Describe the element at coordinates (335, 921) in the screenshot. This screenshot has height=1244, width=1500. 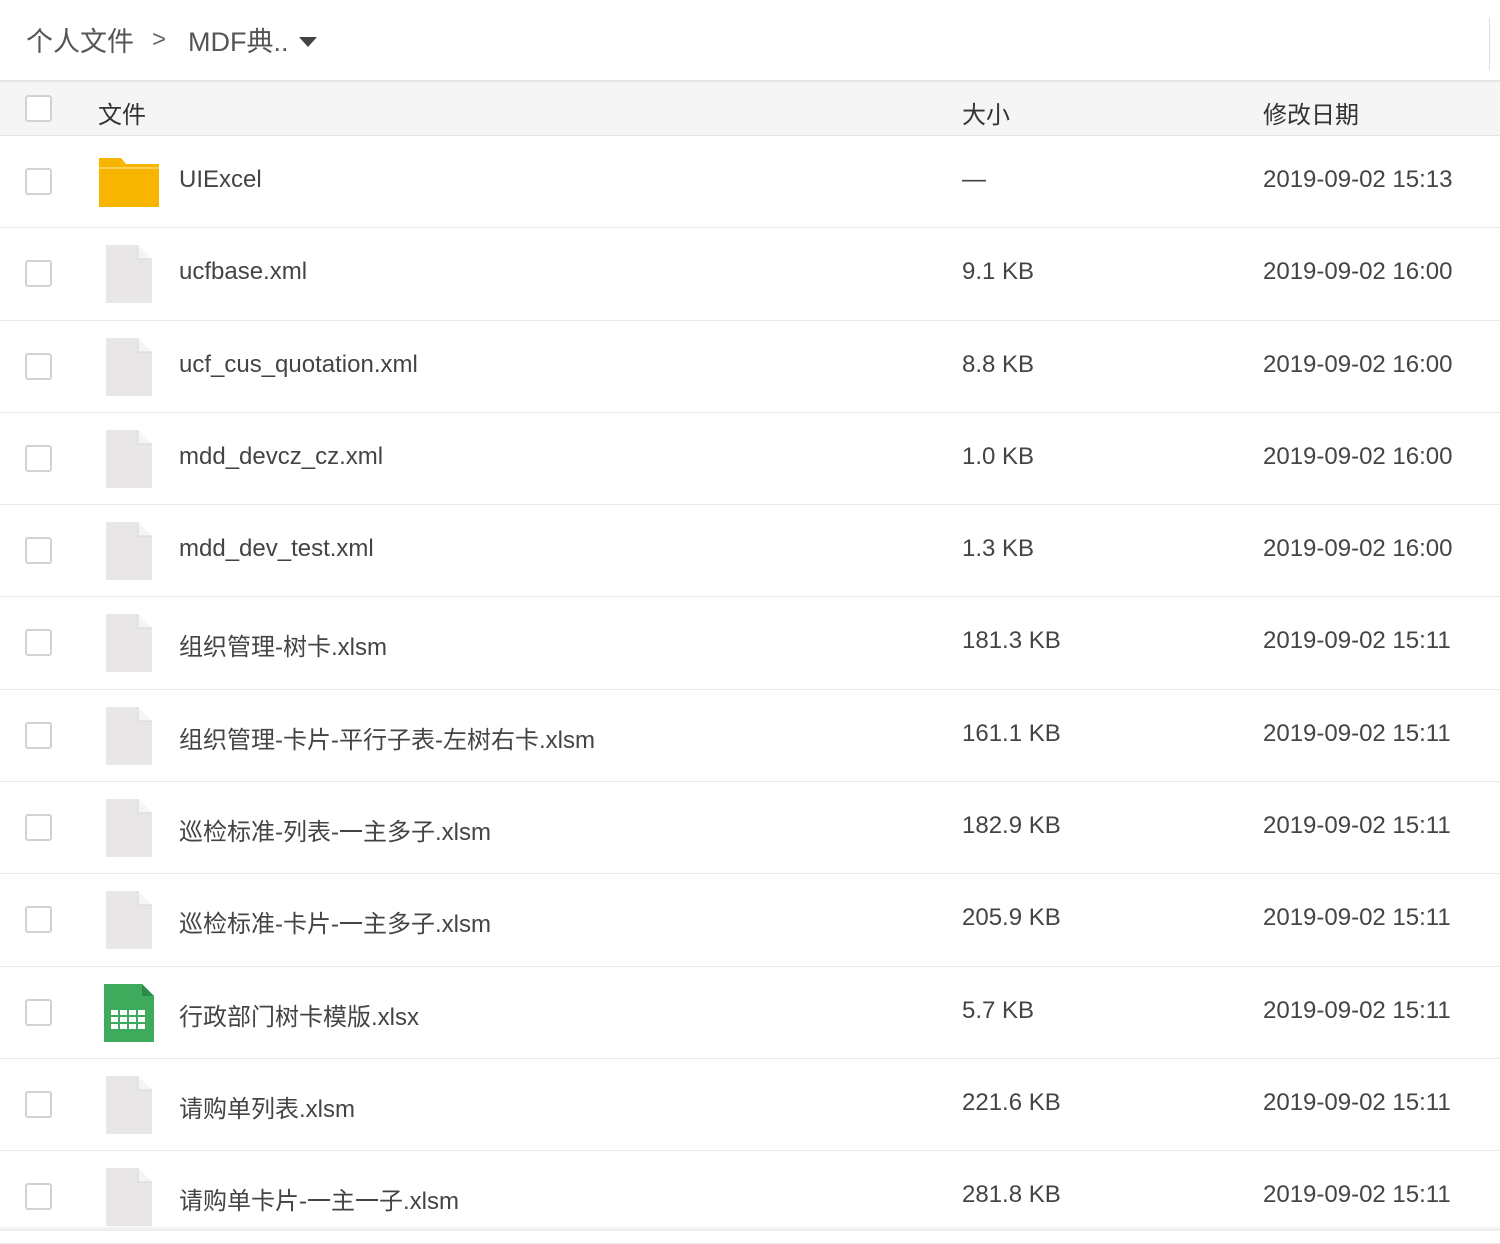
I see `file-name: 巡检标准-卡片-一主多子.xlsm` at that location.